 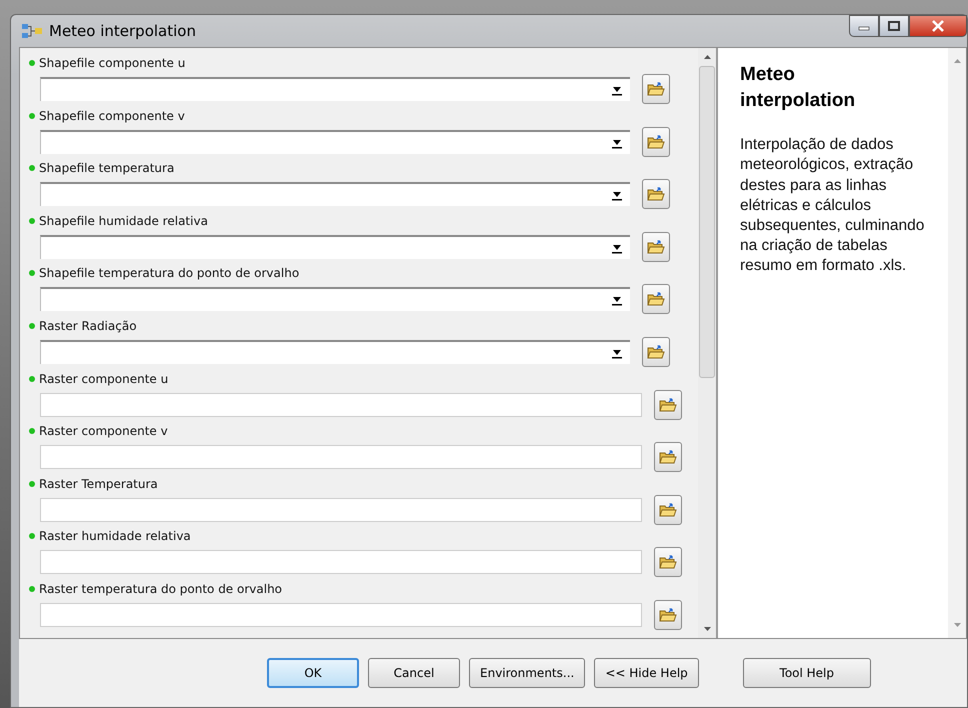 I want to click on parameter-label: Shapefile temperatura, so click(x=106, y=168).